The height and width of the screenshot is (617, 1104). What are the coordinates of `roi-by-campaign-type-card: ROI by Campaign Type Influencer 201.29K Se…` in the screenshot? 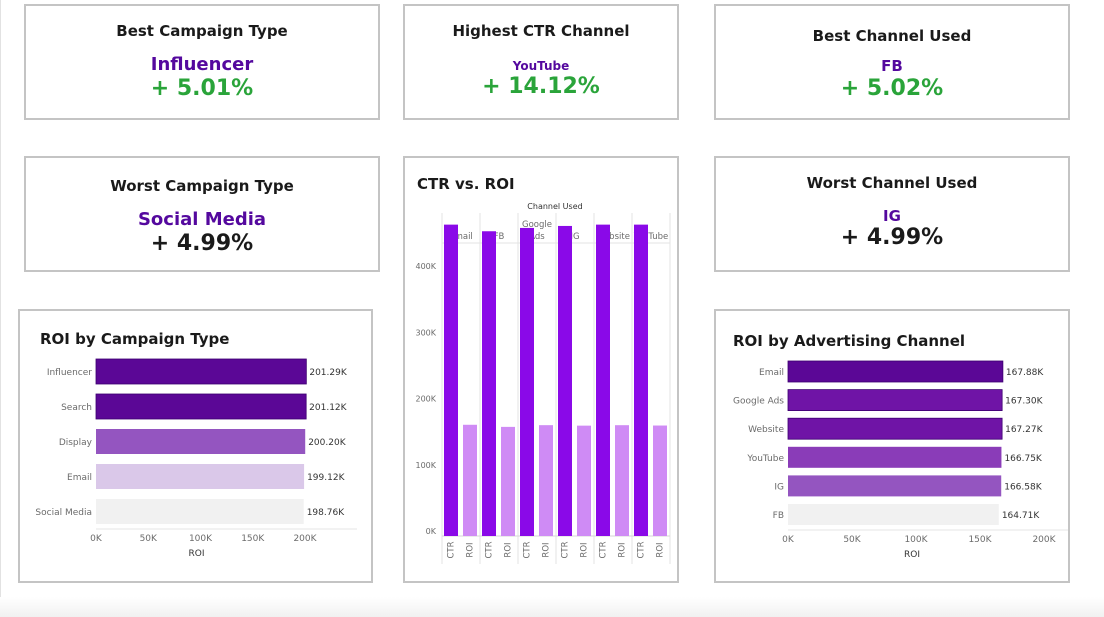 It's located at (195, 446).